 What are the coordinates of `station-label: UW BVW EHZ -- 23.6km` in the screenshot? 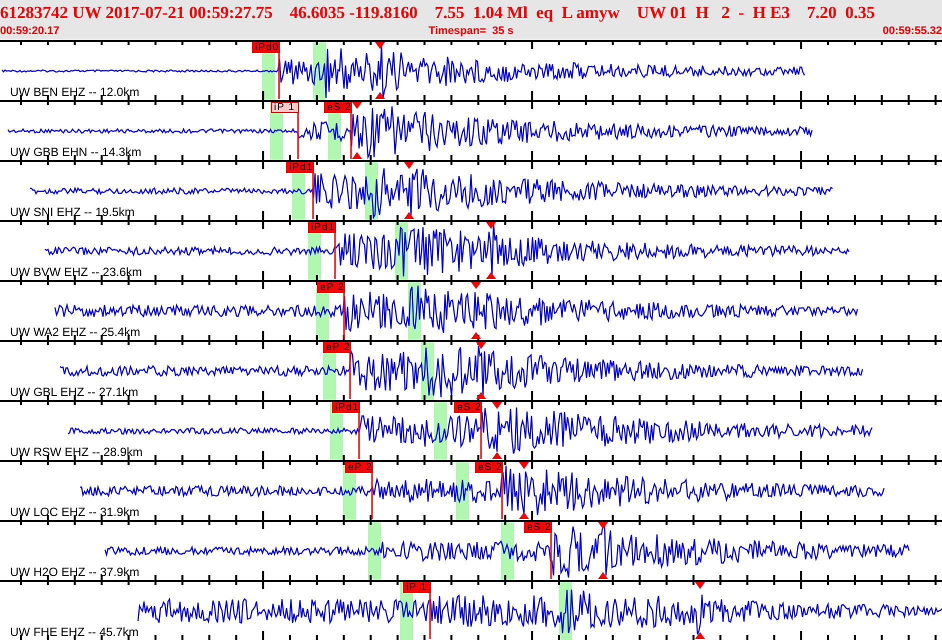 It's located at (76, 272).